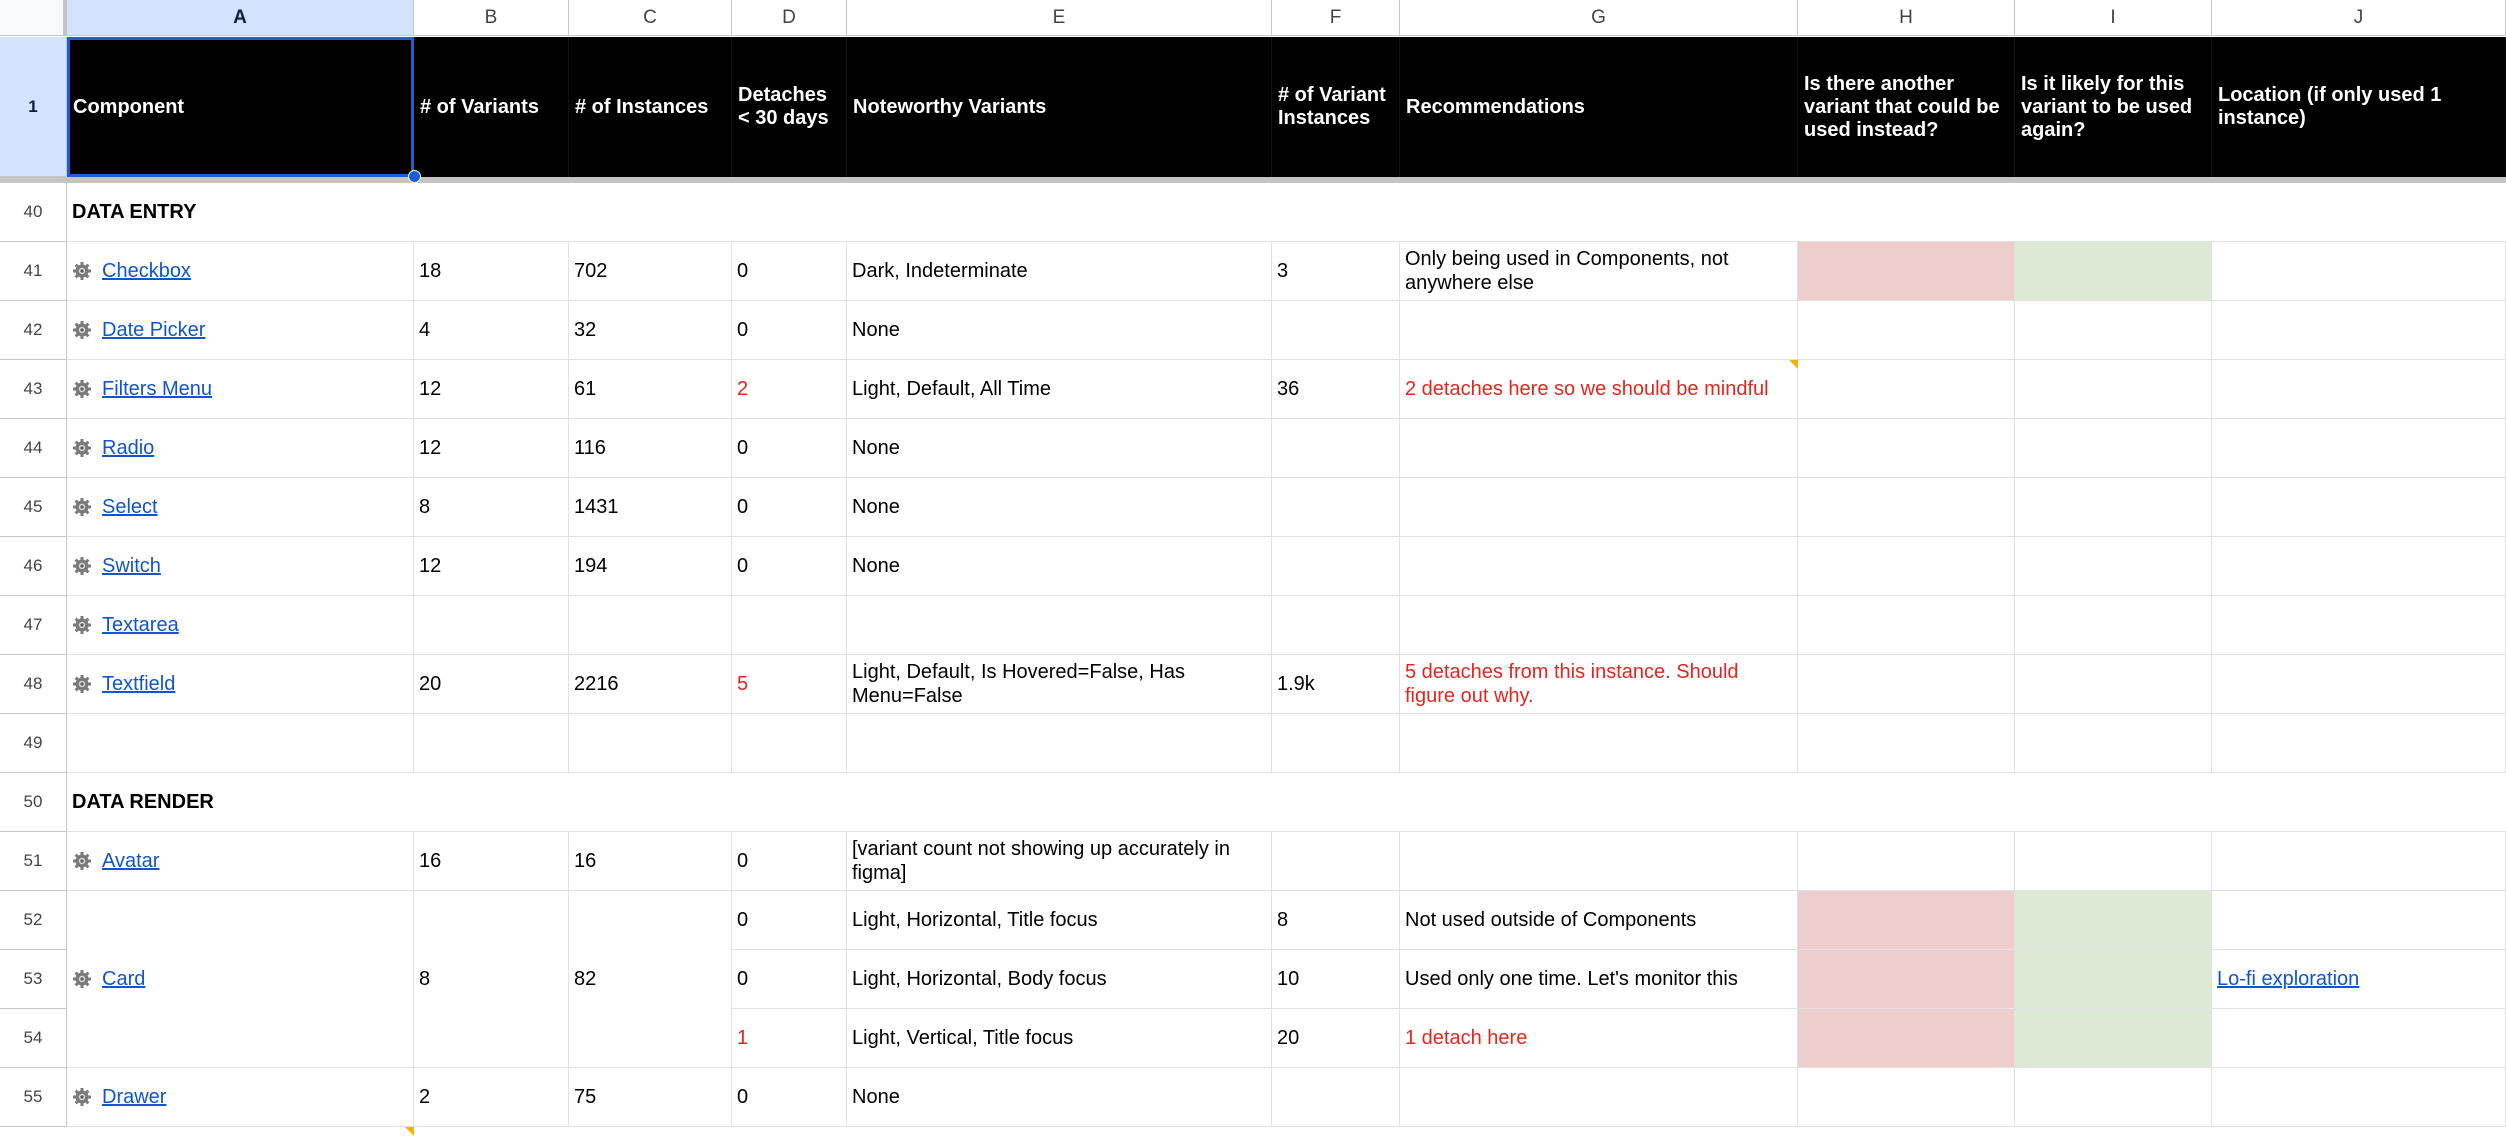 The width and height of the screenshot is (2506, 1136). Describe the element at coordinates (1599, 389) in the screenshot. I see `recommendation-cell: 2 detaches here so we should be mindful` at that location.